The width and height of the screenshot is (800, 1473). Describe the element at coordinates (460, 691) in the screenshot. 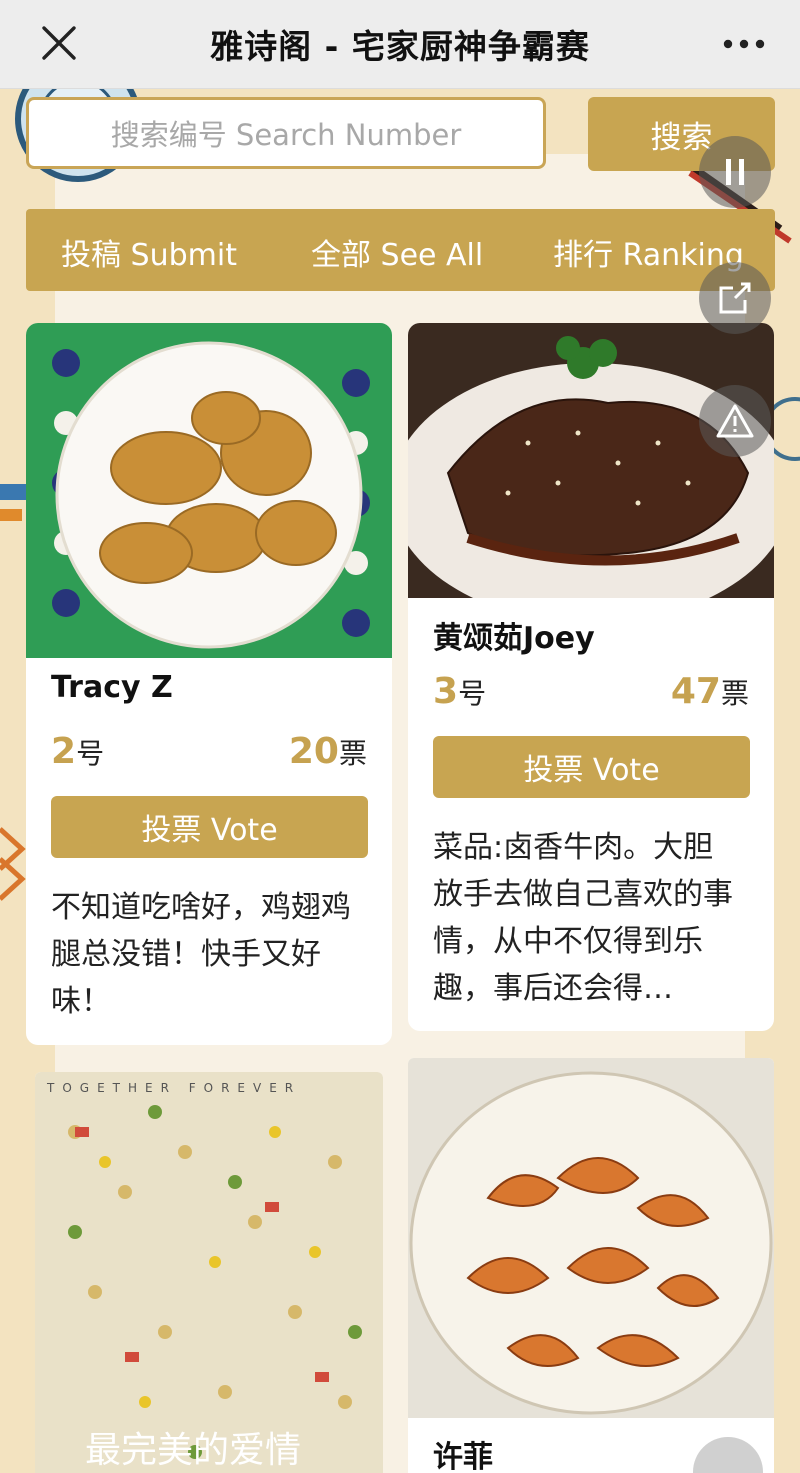

I see `entry-number: 3号` at that location.